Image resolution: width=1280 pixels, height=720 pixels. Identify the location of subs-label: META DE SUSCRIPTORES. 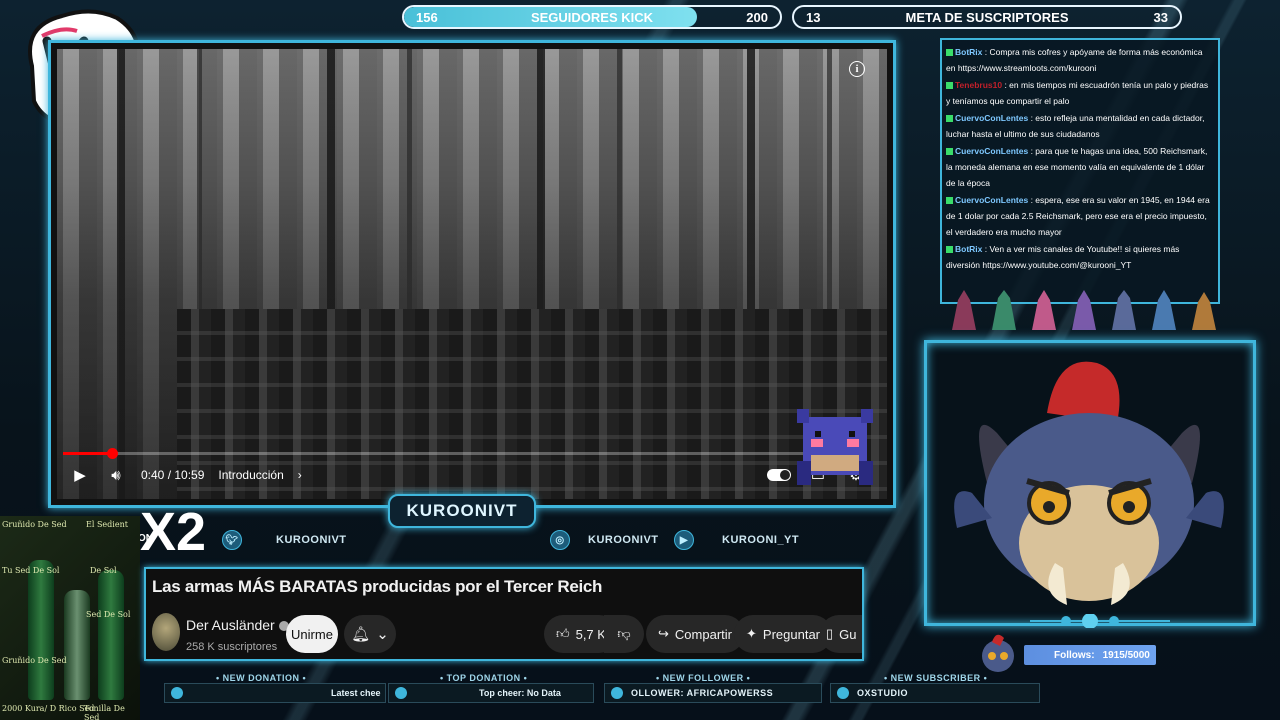
(987, 17).